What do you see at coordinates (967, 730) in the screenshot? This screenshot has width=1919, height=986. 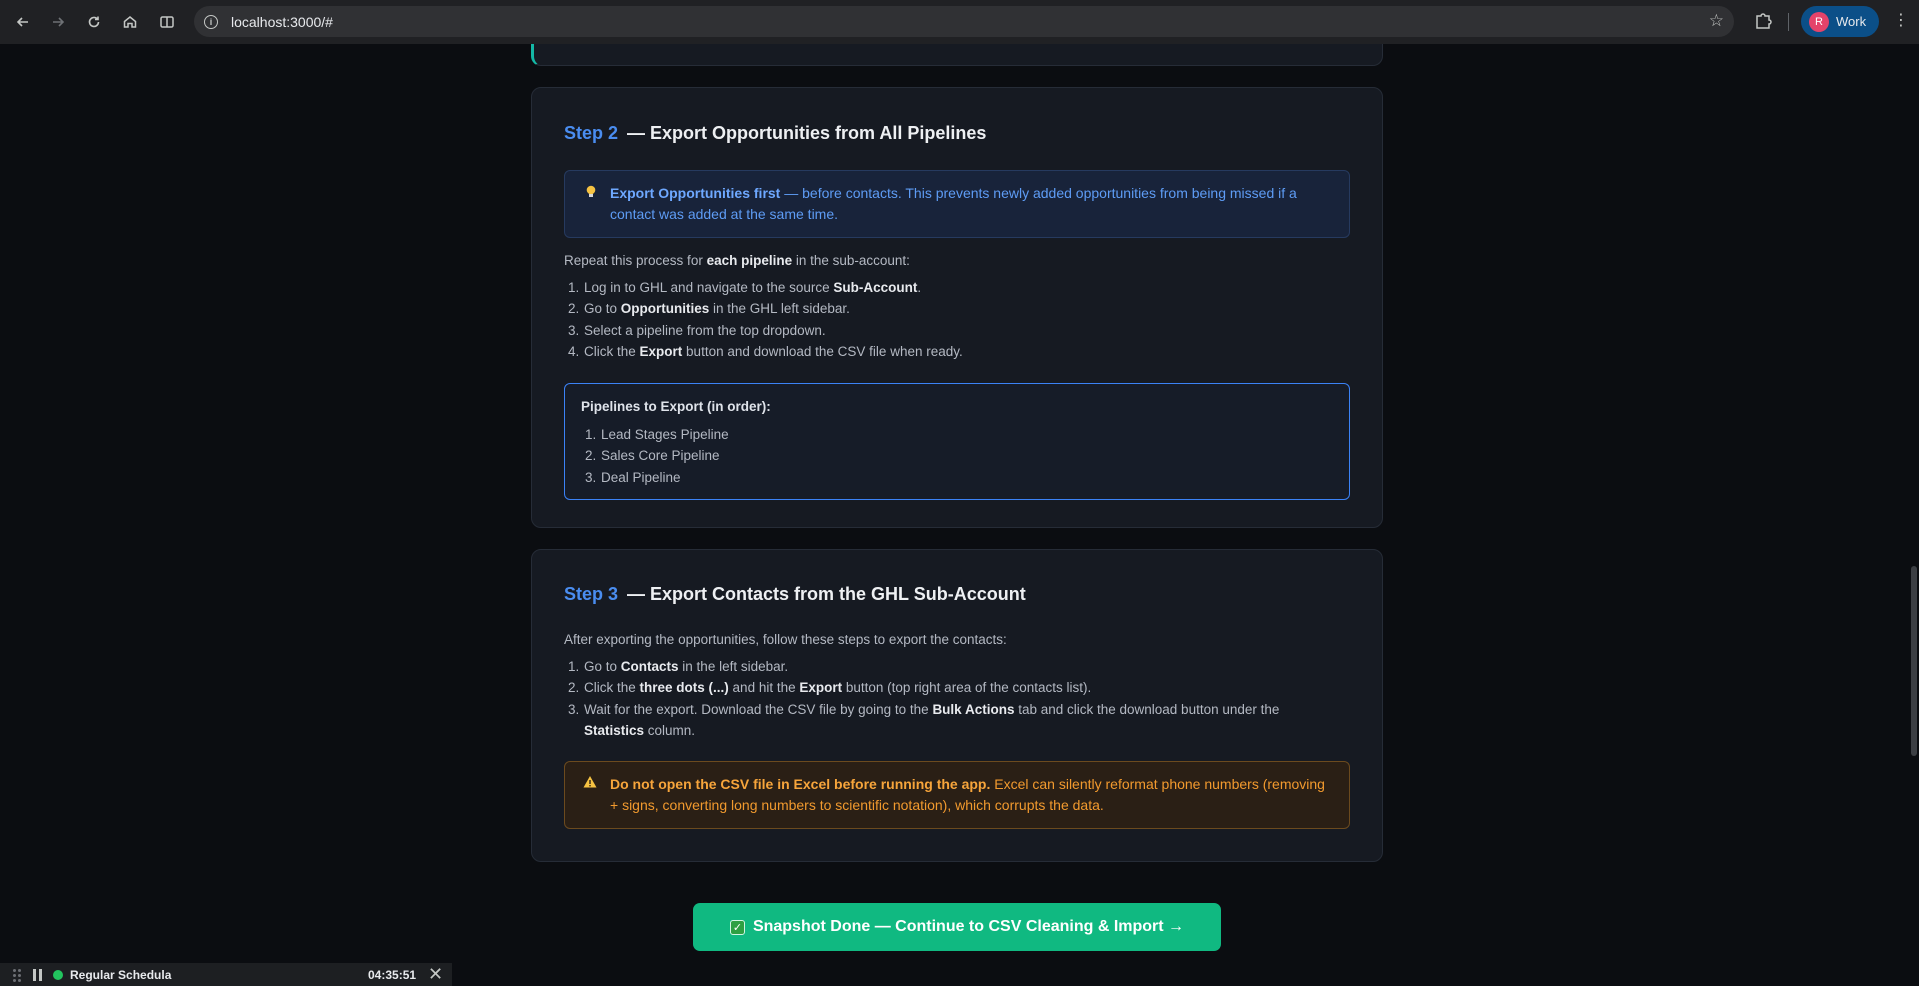 I see `item-continuation: Statistics column.` at bounding box center [967, 730].